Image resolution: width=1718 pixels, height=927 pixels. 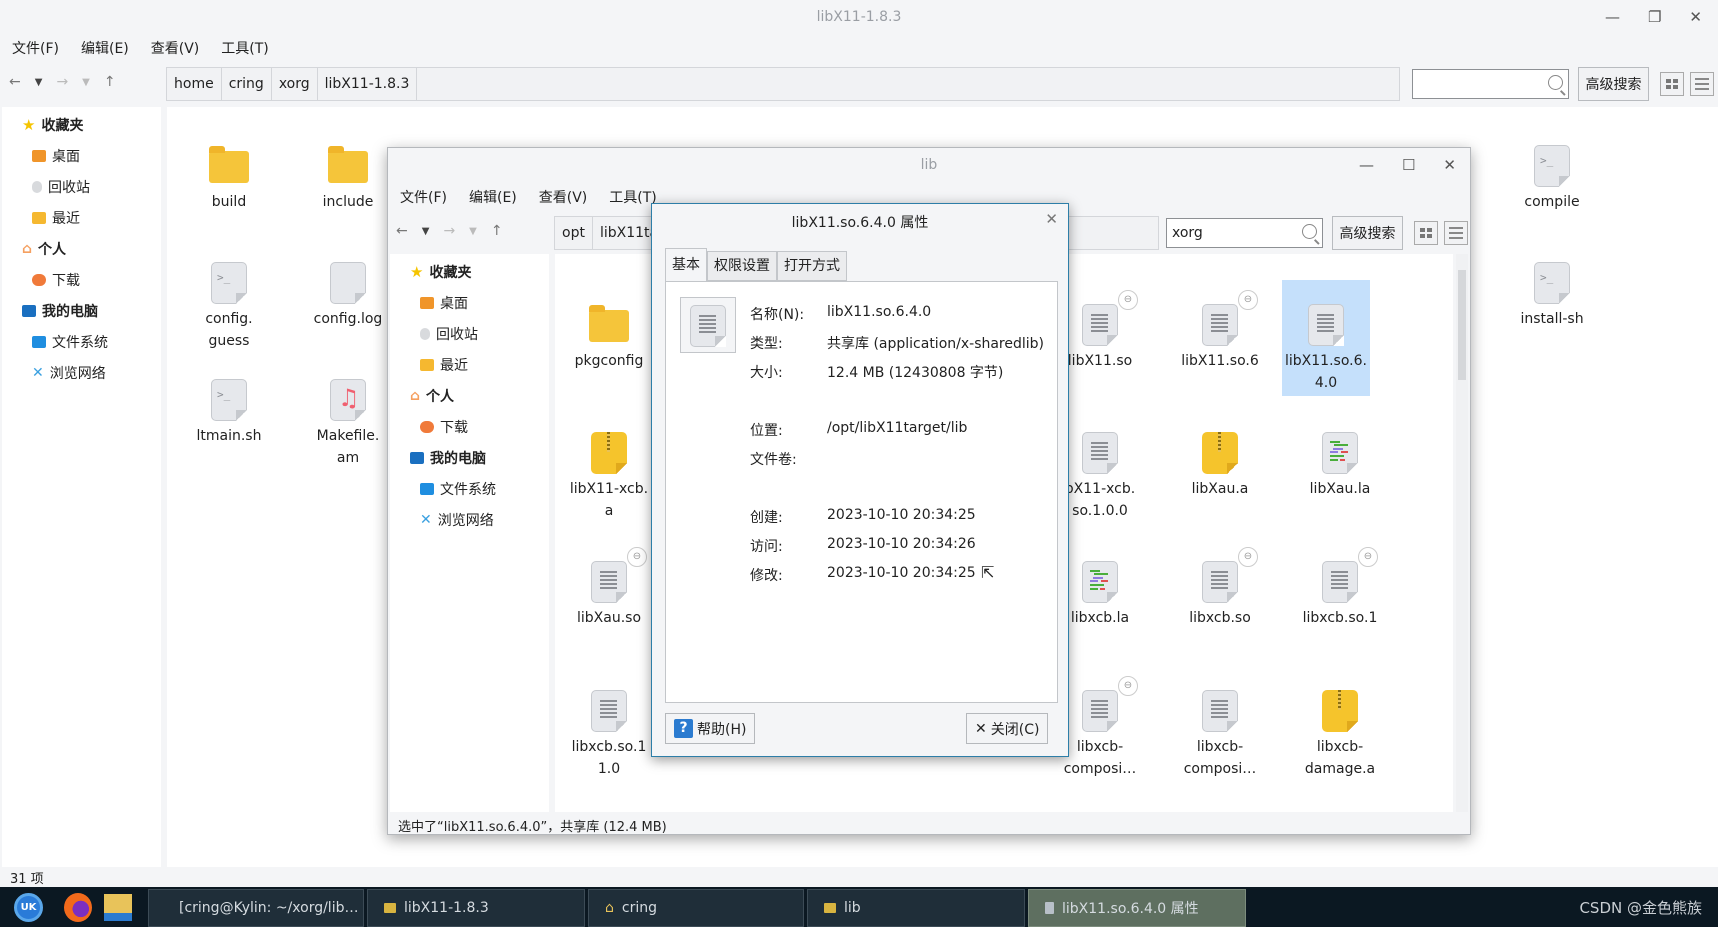 I want to click on breadcrumb-libx11: libX11-1.8.3, so click(x=367, y=84).